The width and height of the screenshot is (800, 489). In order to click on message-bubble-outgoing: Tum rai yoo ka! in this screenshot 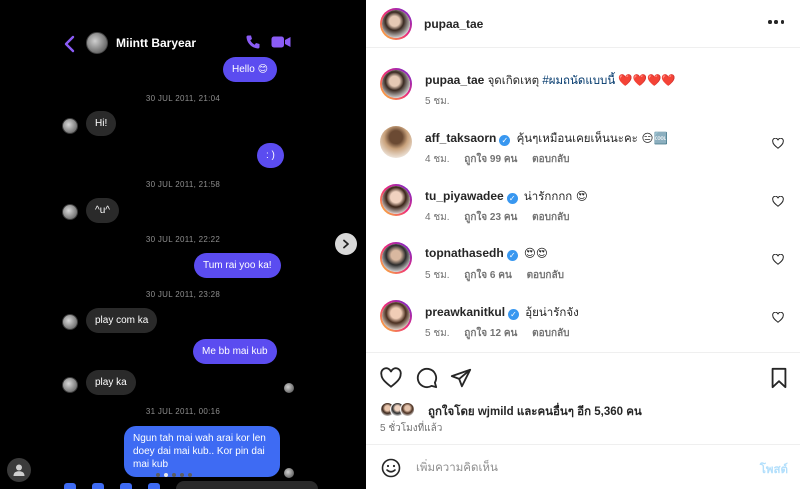, I will do `click(237, 265)`.